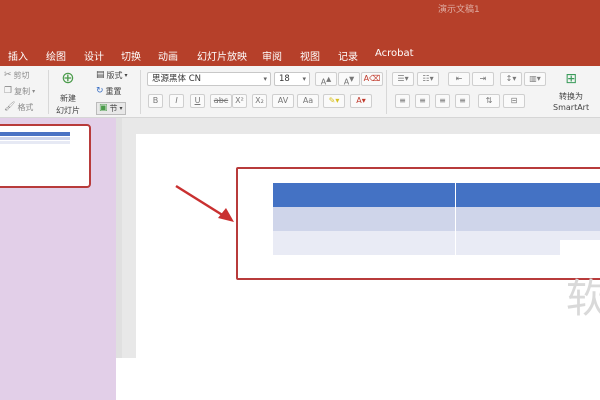 Image resolution: width=600 pixels, height=400 pixels. What do you see at coordinates (571, 79) in the screenshot?
I see `smartart-icon: ⊞` at bounding box center [571, 79].